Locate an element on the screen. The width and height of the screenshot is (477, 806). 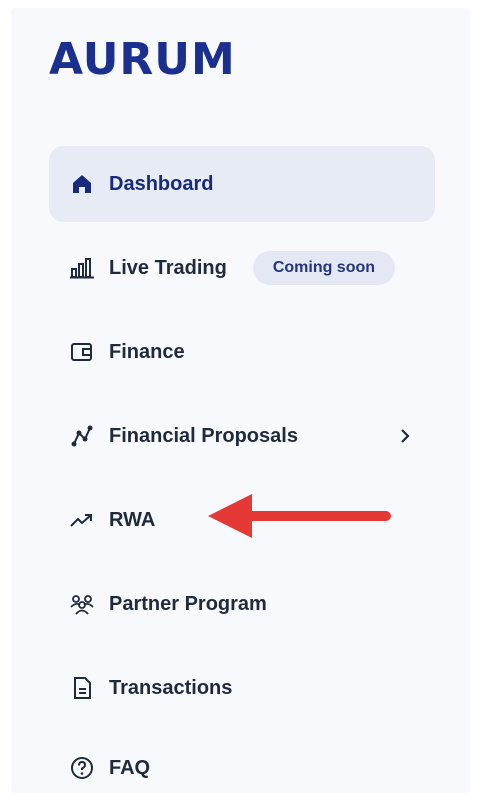
sidebar-item-label: Finance is located at coordinates (147, 351).